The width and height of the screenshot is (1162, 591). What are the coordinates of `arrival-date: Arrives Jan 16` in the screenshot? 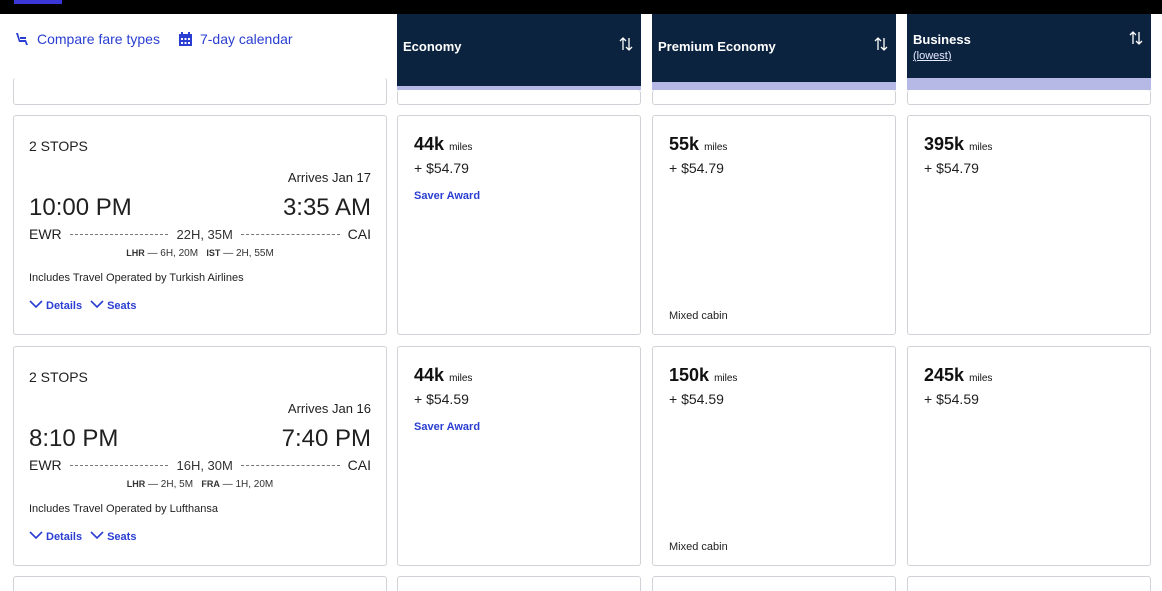 It's located at (329, 408).